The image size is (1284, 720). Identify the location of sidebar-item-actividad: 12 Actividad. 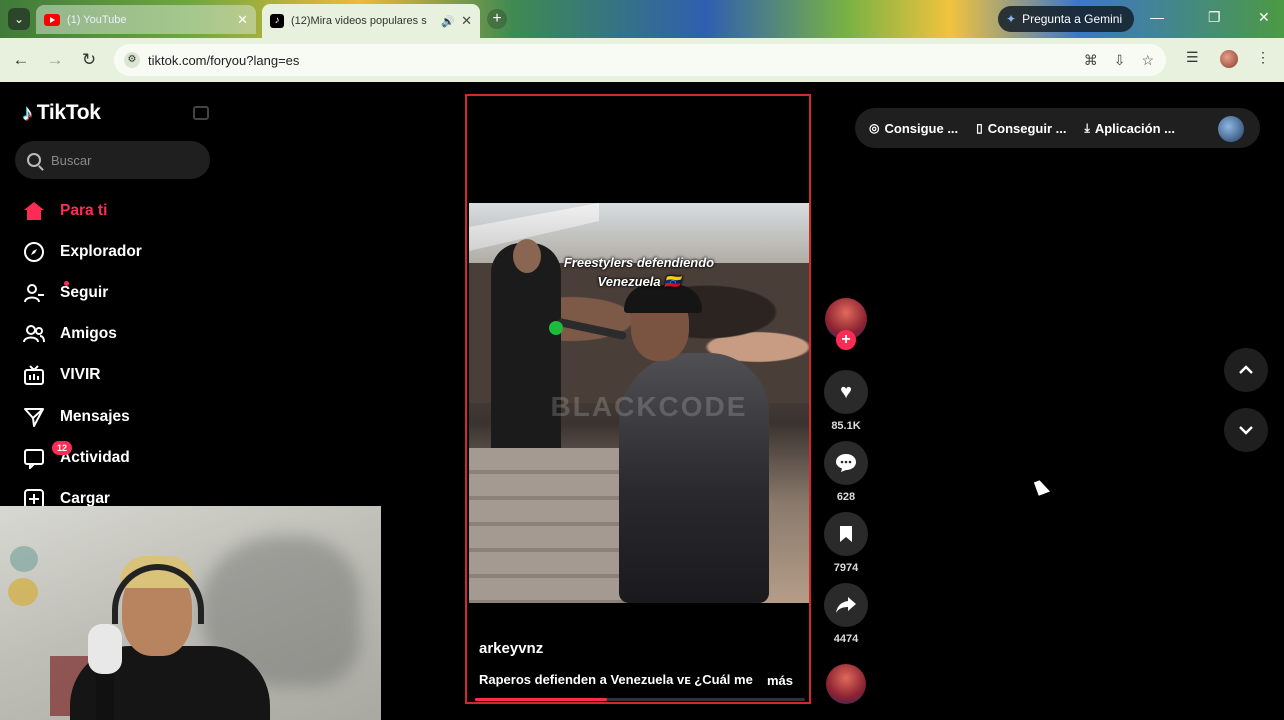
(82, 457).